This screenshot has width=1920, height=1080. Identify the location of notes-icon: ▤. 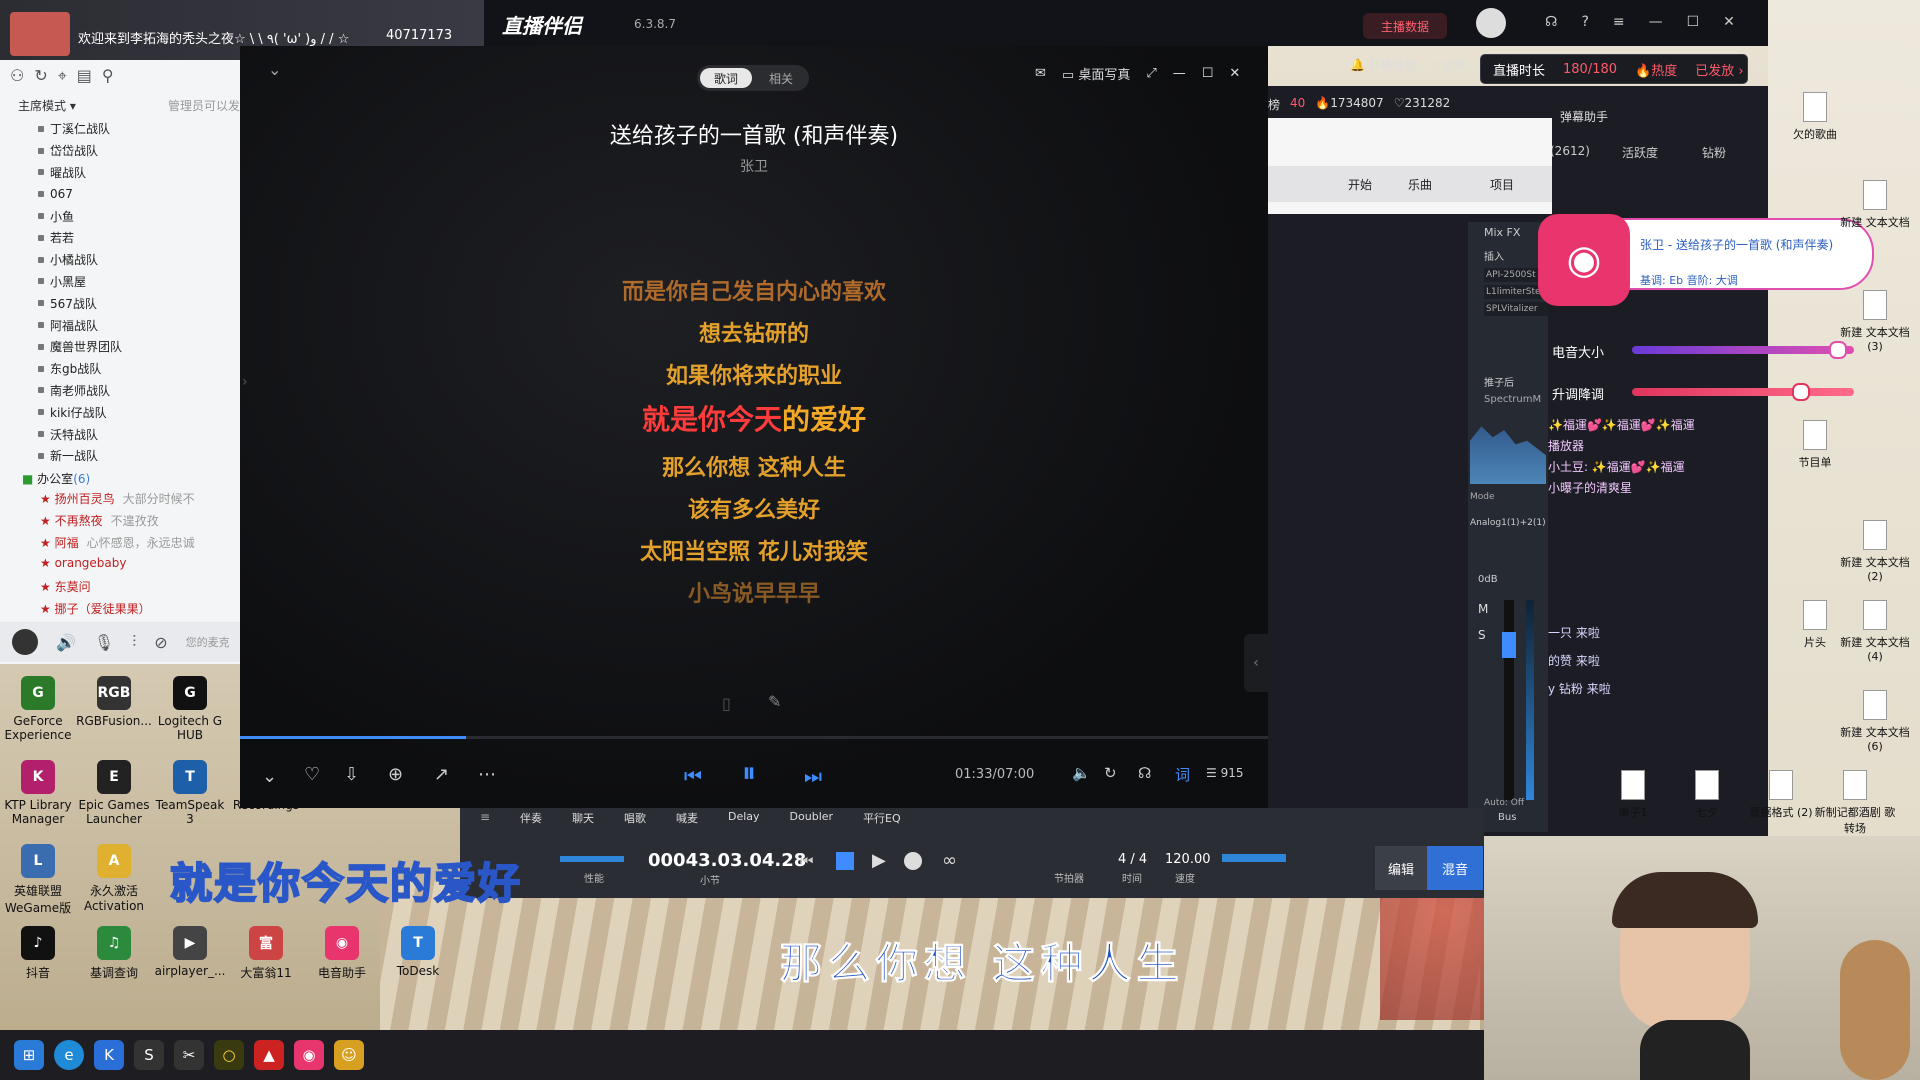
(84, 76).